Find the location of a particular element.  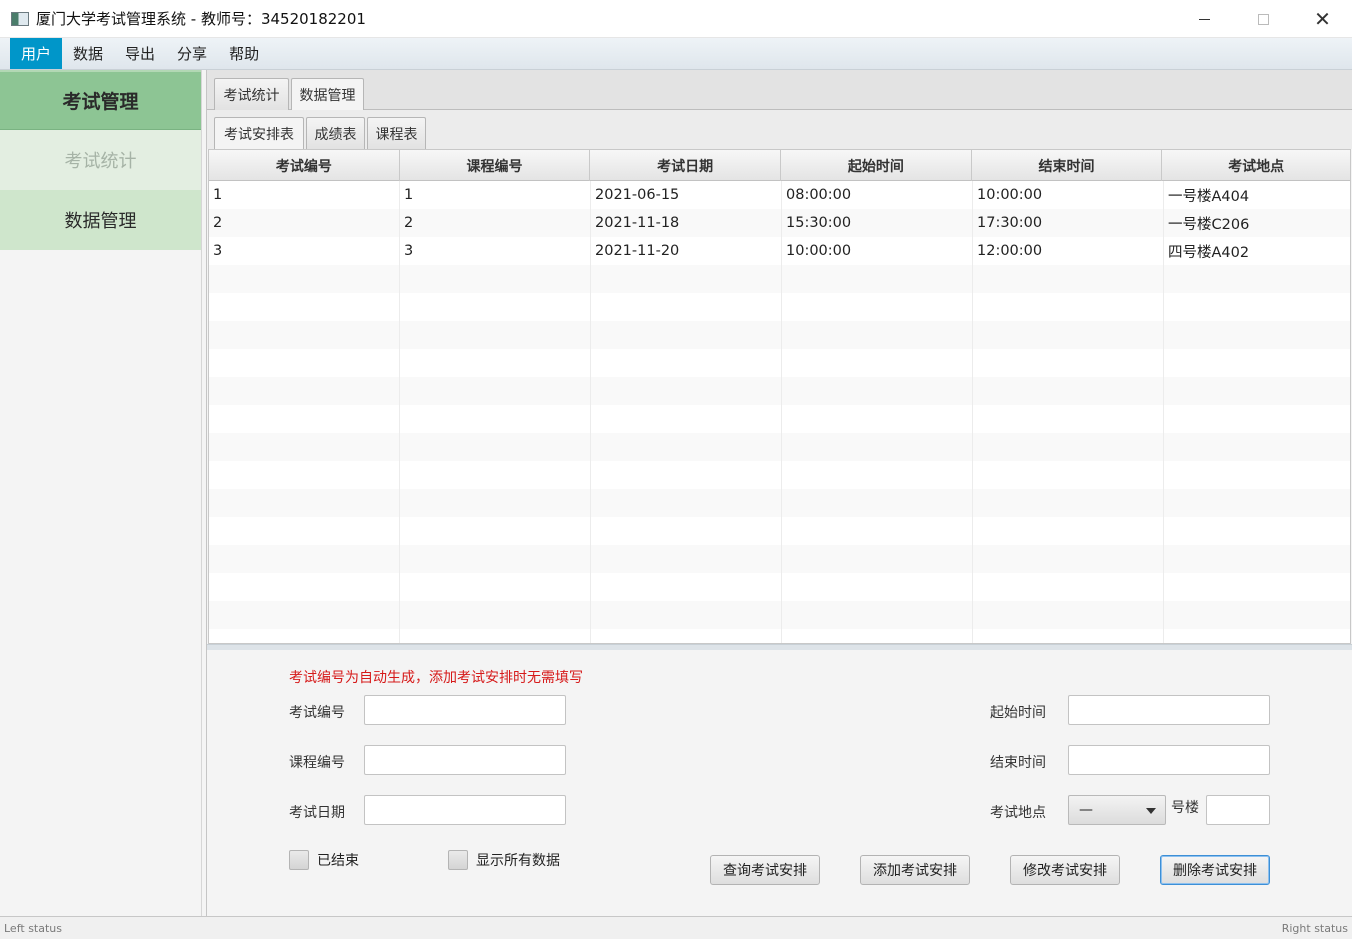

title-bar: 厦门大学考试管理系统 - 教师号：34520182201 ✕ is located at coordinates (676, 19).